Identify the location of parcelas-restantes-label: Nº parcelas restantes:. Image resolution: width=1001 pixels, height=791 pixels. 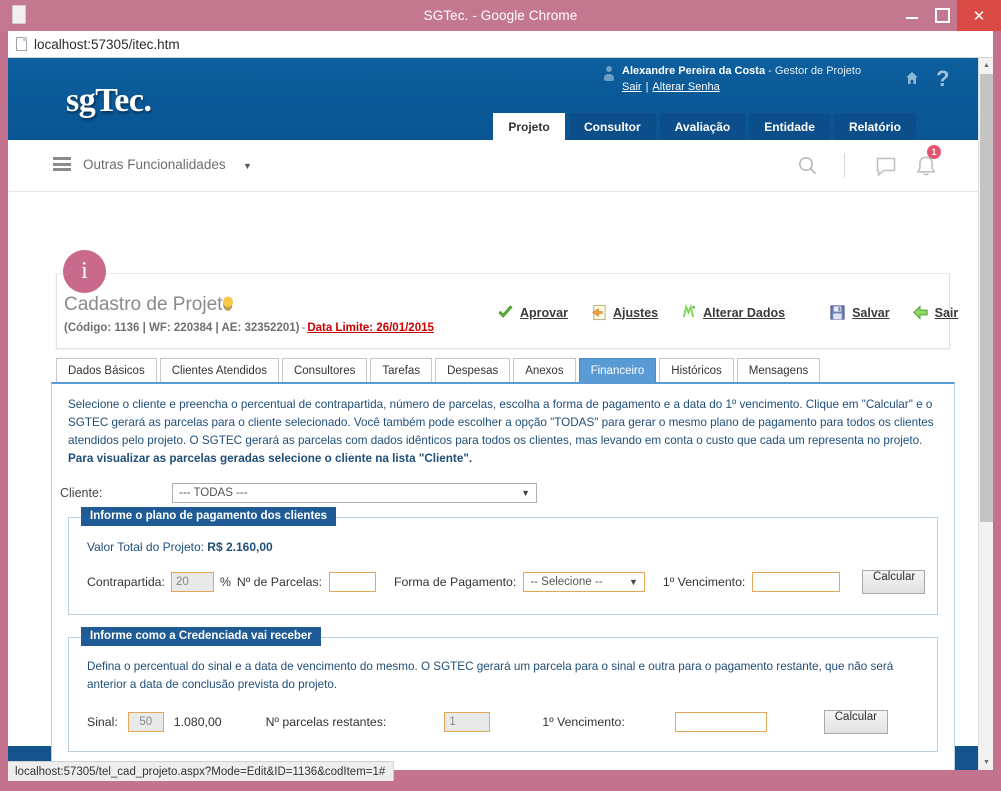
(326, 721).